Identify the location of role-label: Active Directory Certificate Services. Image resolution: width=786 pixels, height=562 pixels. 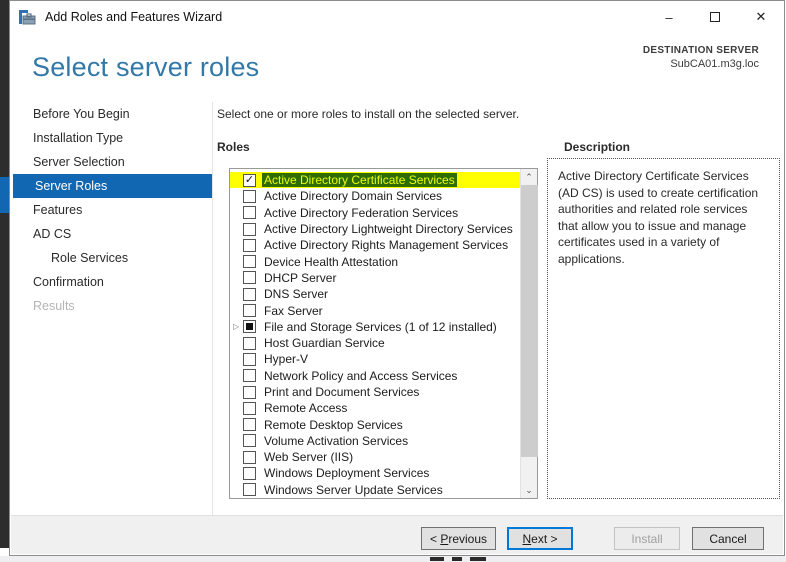
(359, 180).